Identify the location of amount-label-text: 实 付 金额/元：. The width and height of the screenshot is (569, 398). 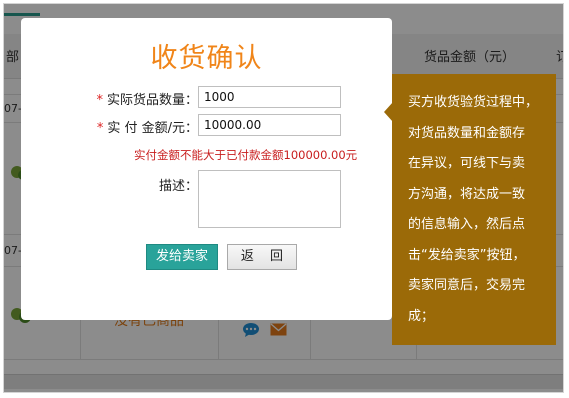
(152, 128).